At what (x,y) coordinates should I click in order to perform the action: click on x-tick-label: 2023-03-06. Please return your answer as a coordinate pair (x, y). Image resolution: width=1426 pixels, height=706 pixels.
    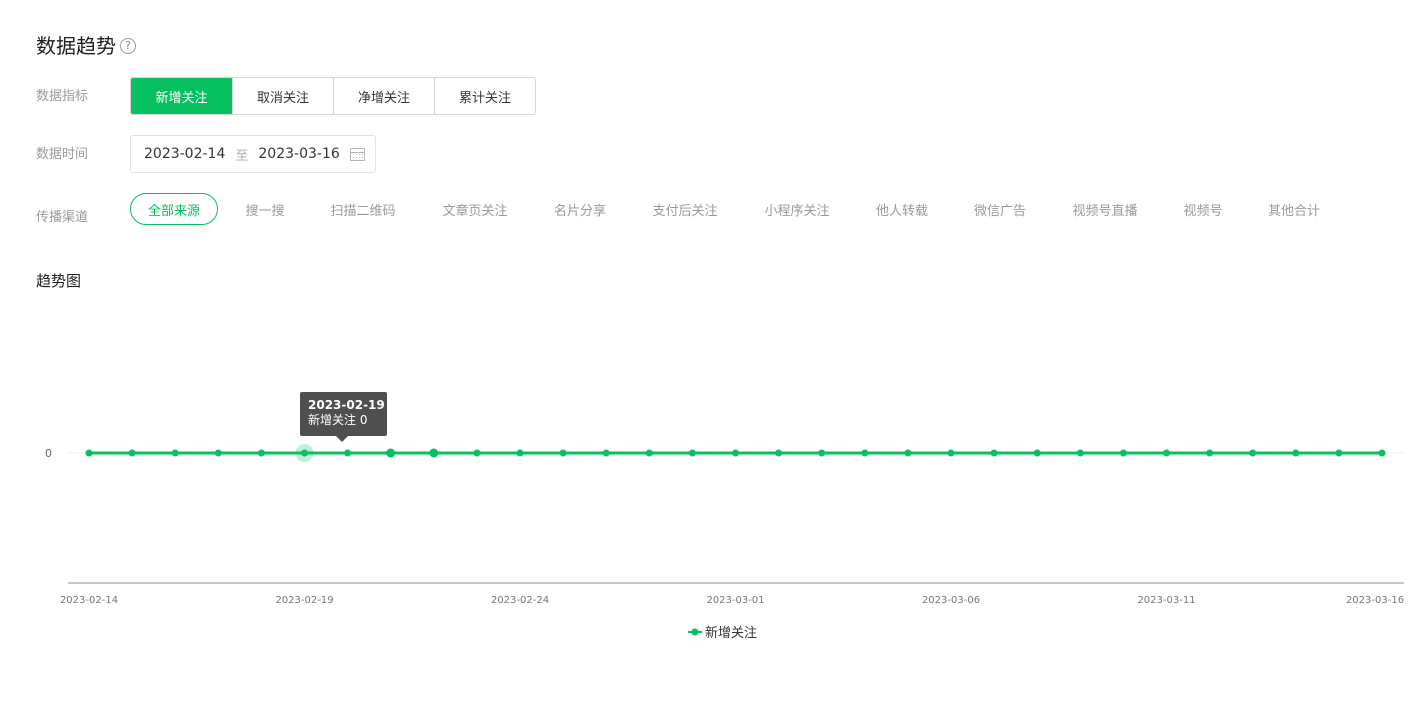
    Looking at the image, I should click on (951, 600).